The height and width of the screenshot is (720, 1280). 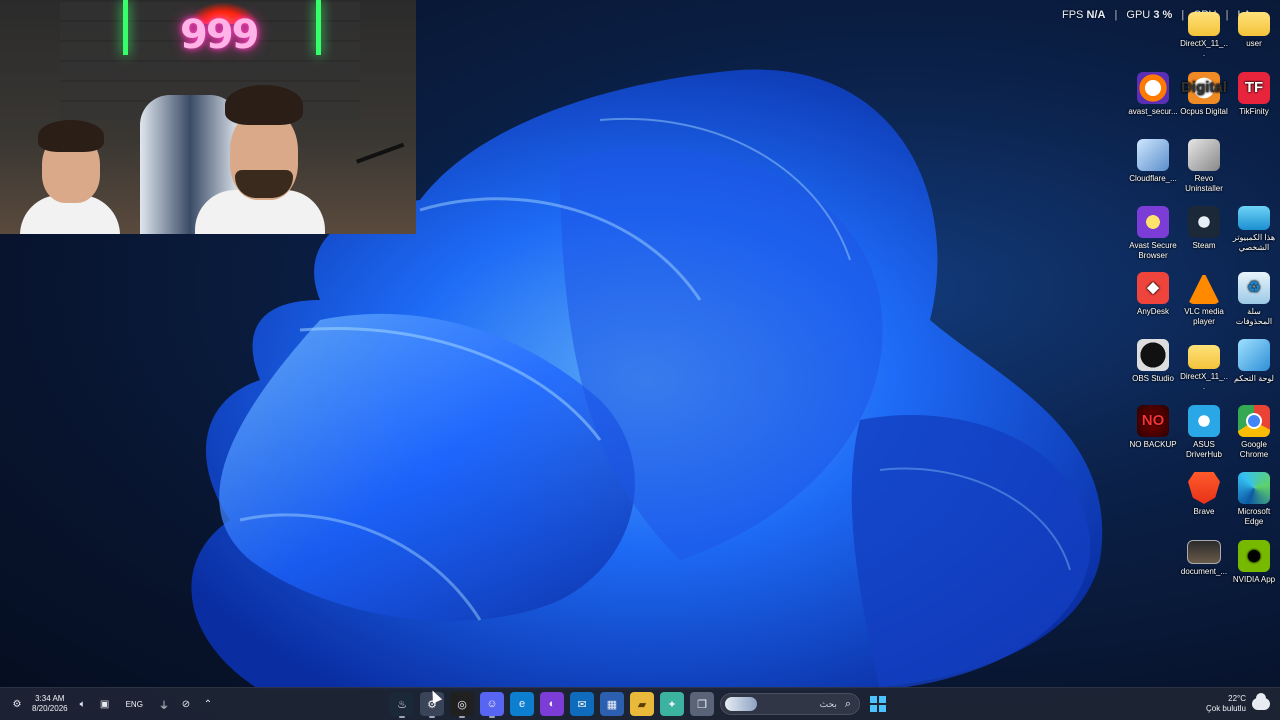 I want to click on edge-icon, so click(x=1254, y=488).